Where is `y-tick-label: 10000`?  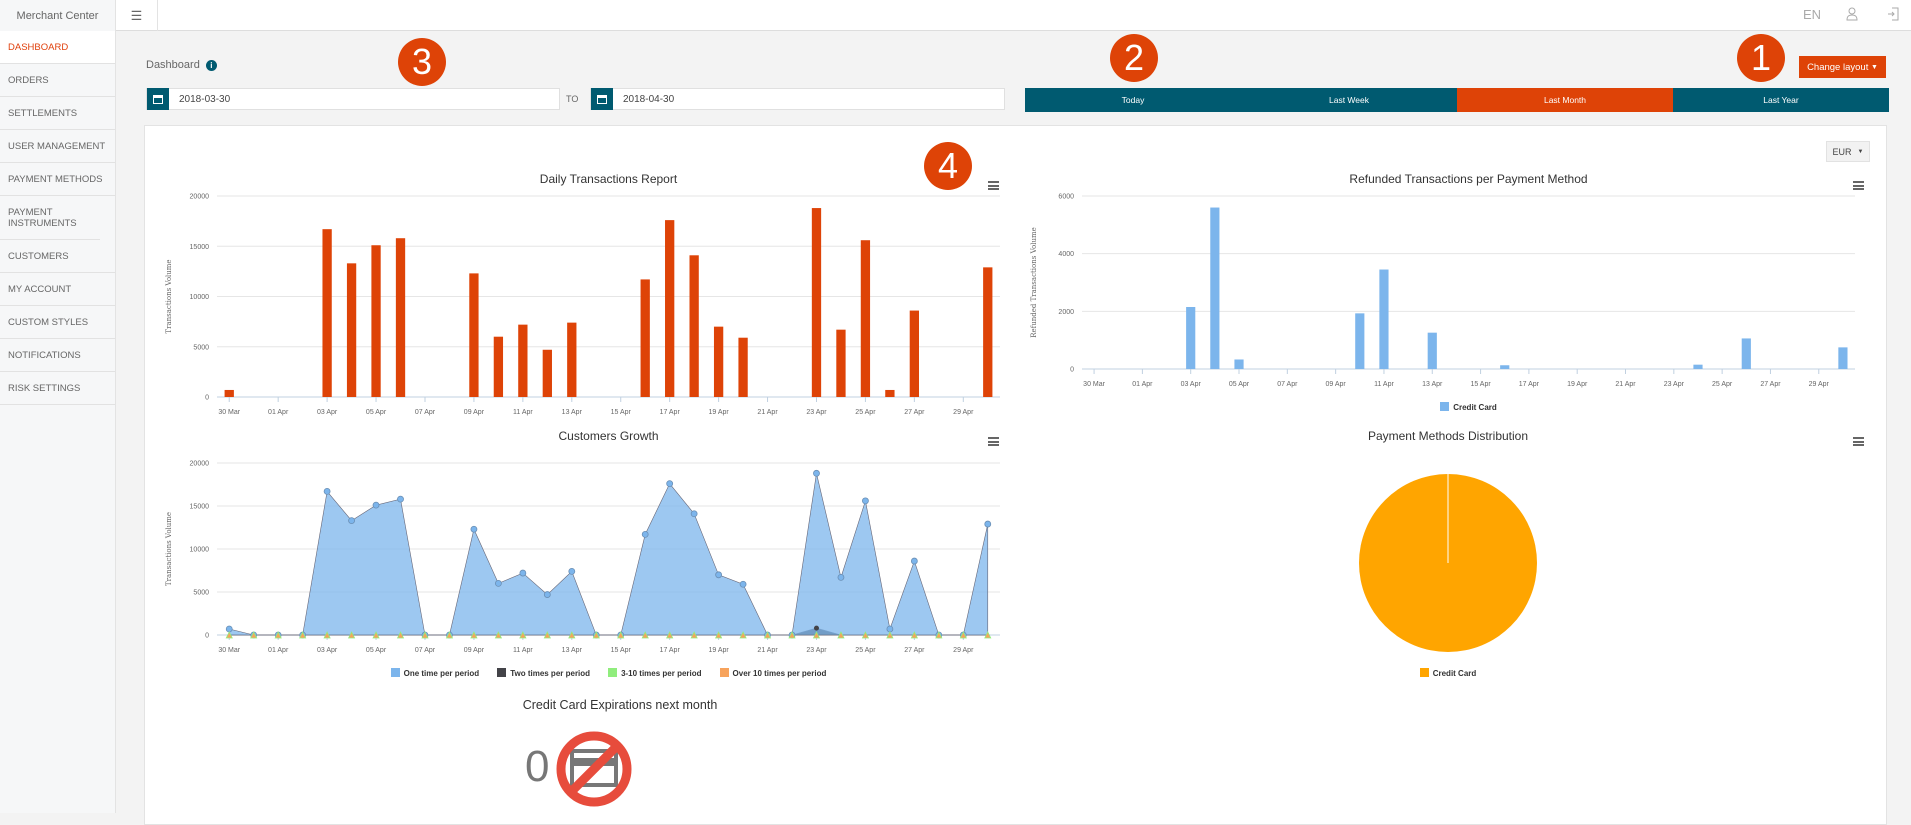
y-tick-label: 10000 is located at coordinates (200, 297).